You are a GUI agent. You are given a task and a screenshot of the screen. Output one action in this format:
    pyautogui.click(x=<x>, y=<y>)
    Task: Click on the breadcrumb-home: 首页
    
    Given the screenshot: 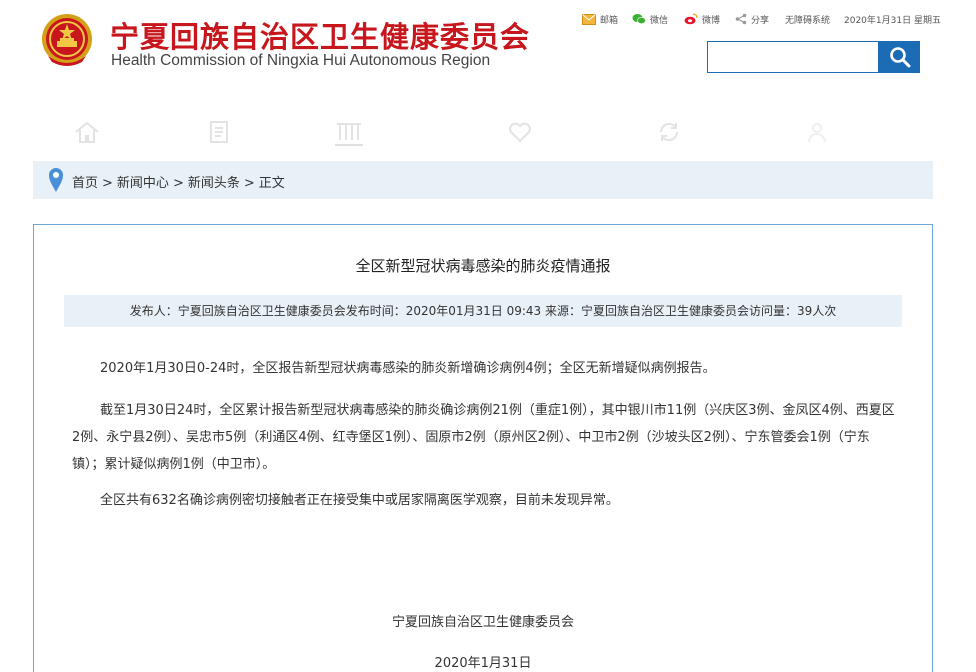 What is the action you would take?
    pyautogui.click(x=85, y=183)
    